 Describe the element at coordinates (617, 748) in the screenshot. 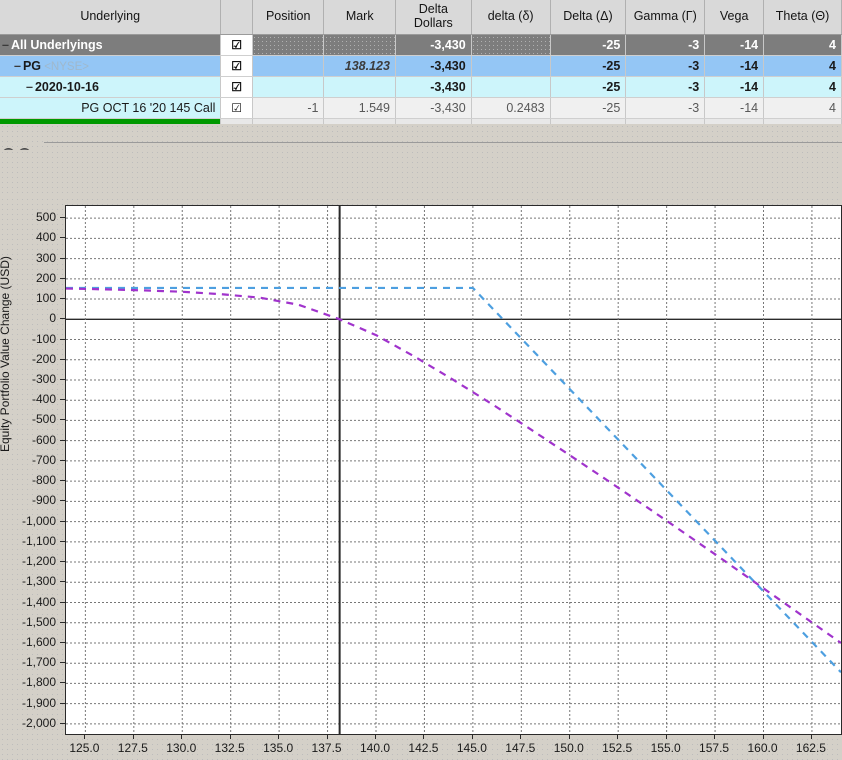

I see `x-tick-label: 152.5` at that location.